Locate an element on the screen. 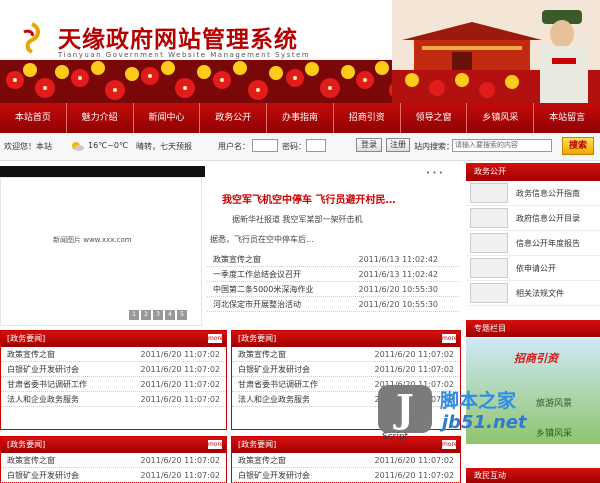 This screenshot has width=600, height=483. sidebar-item-guide: 政务信息公开指南 is located at coordinates (533, 193).